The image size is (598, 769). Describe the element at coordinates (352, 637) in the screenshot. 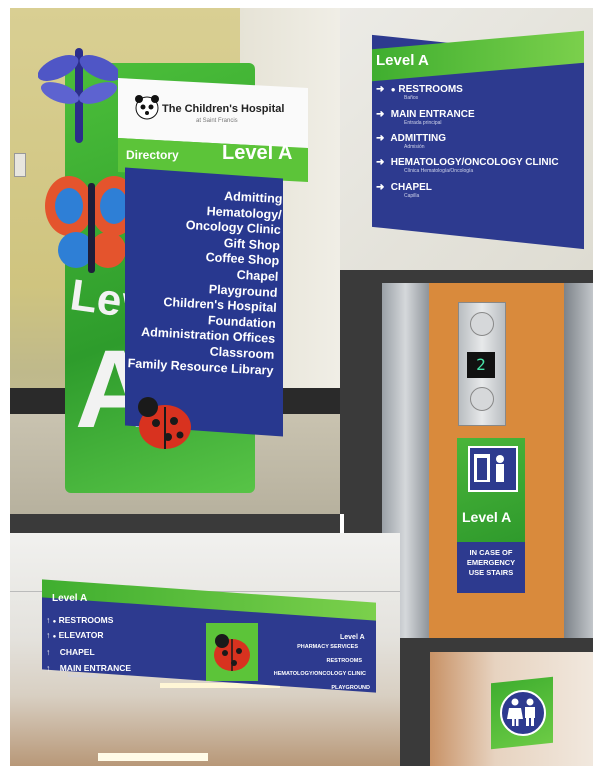

I see `ceiling-sign-level-right: Level A` at that location.